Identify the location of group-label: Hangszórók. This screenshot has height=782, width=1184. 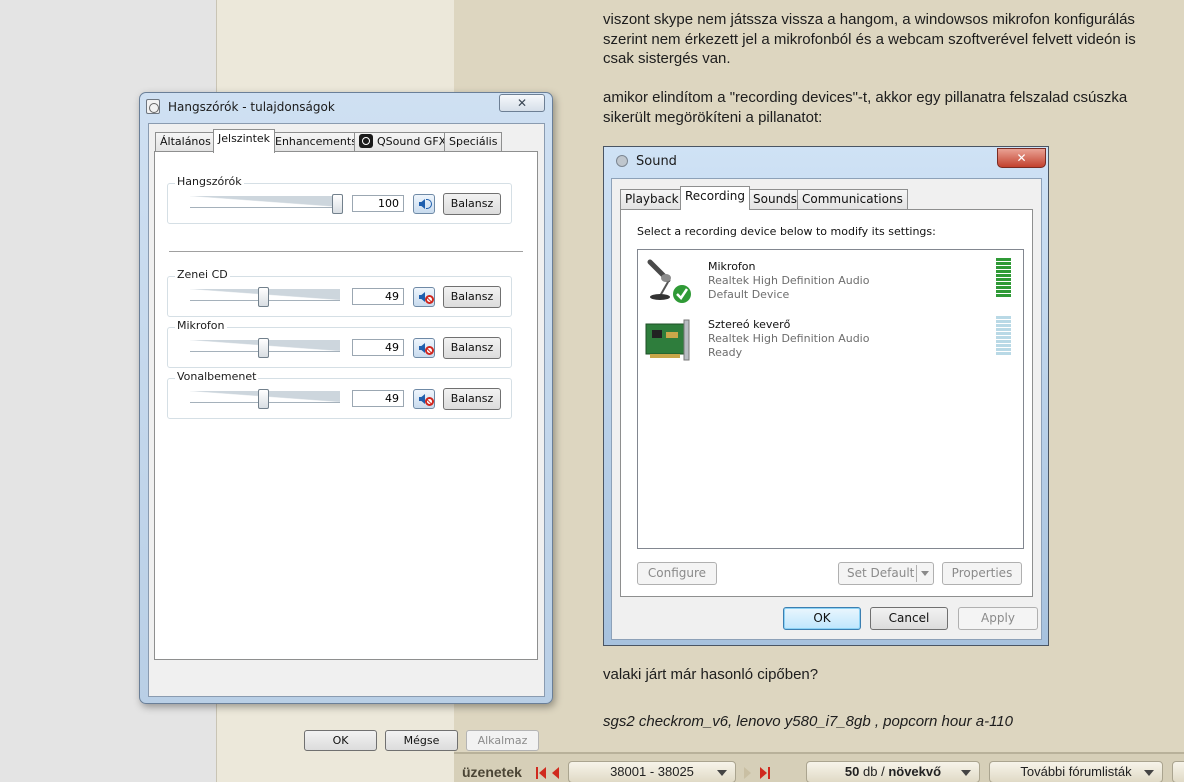
(209, 181).